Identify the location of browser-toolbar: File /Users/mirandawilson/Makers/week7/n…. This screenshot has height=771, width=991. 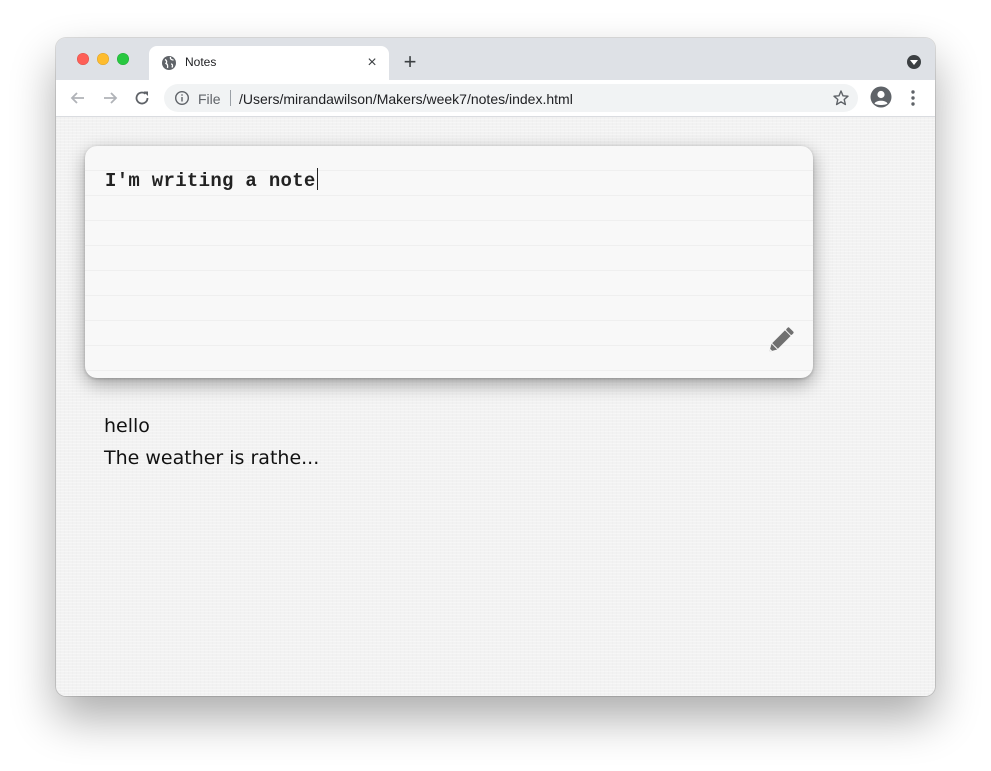
(495, 98).